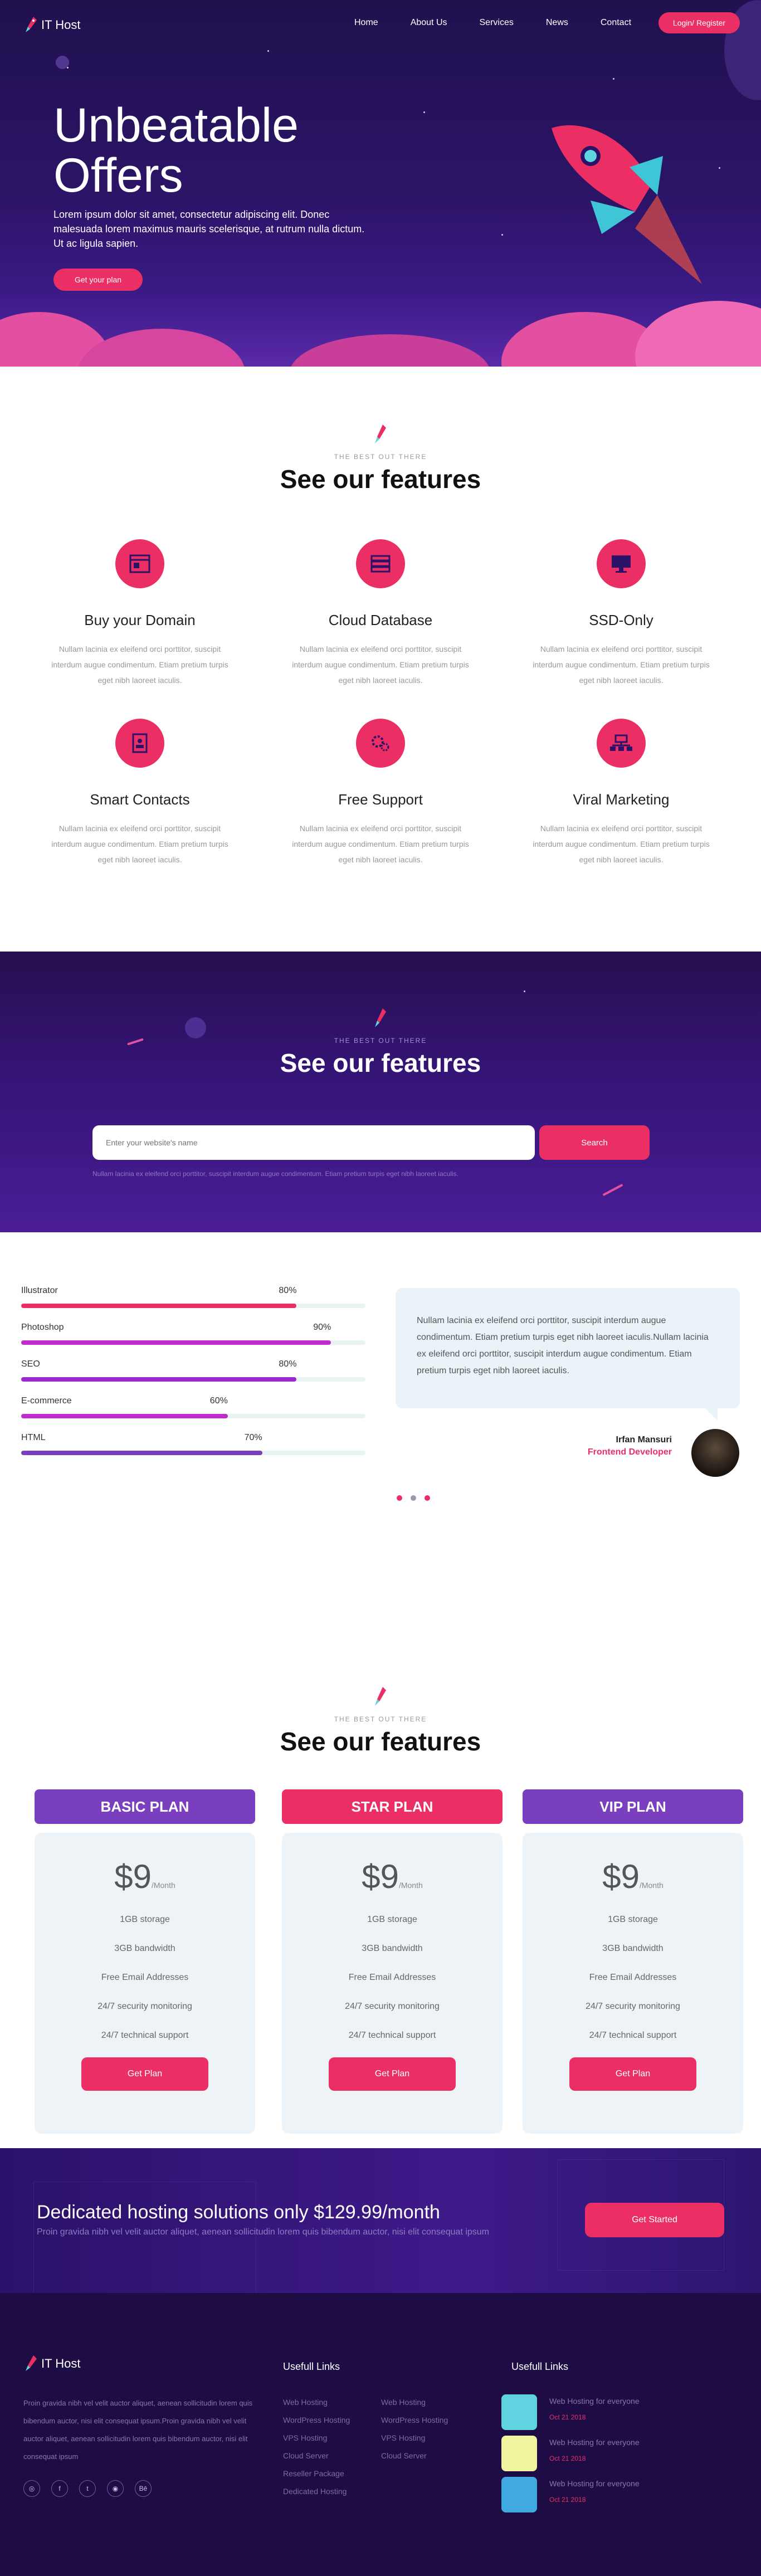 This screenshot has height=2576, width=761. I want to click on planet-decoration, so click(62, 62).